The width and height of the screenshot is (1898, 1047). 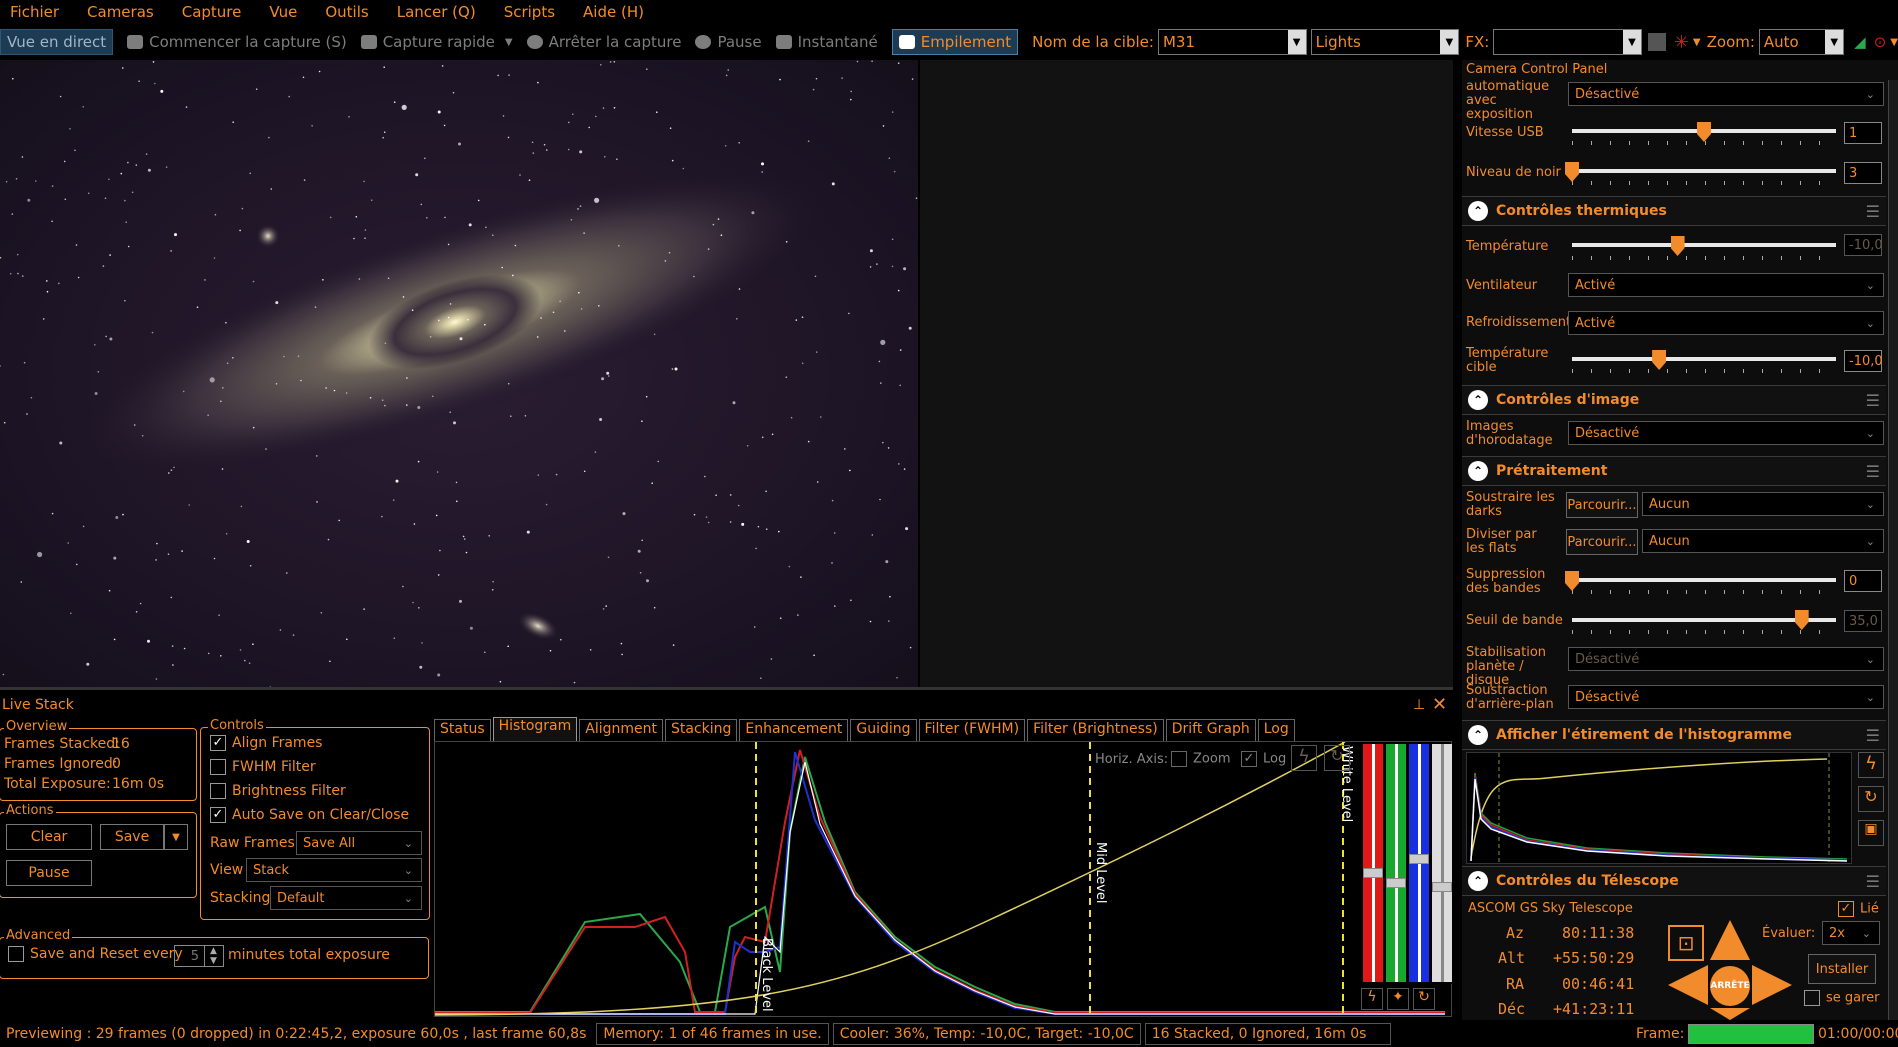 What do you see at coordinates (1726, 285) in the screenshot?
I see `fan-select: Activé ⌄` at bounding box center [1726, 285].